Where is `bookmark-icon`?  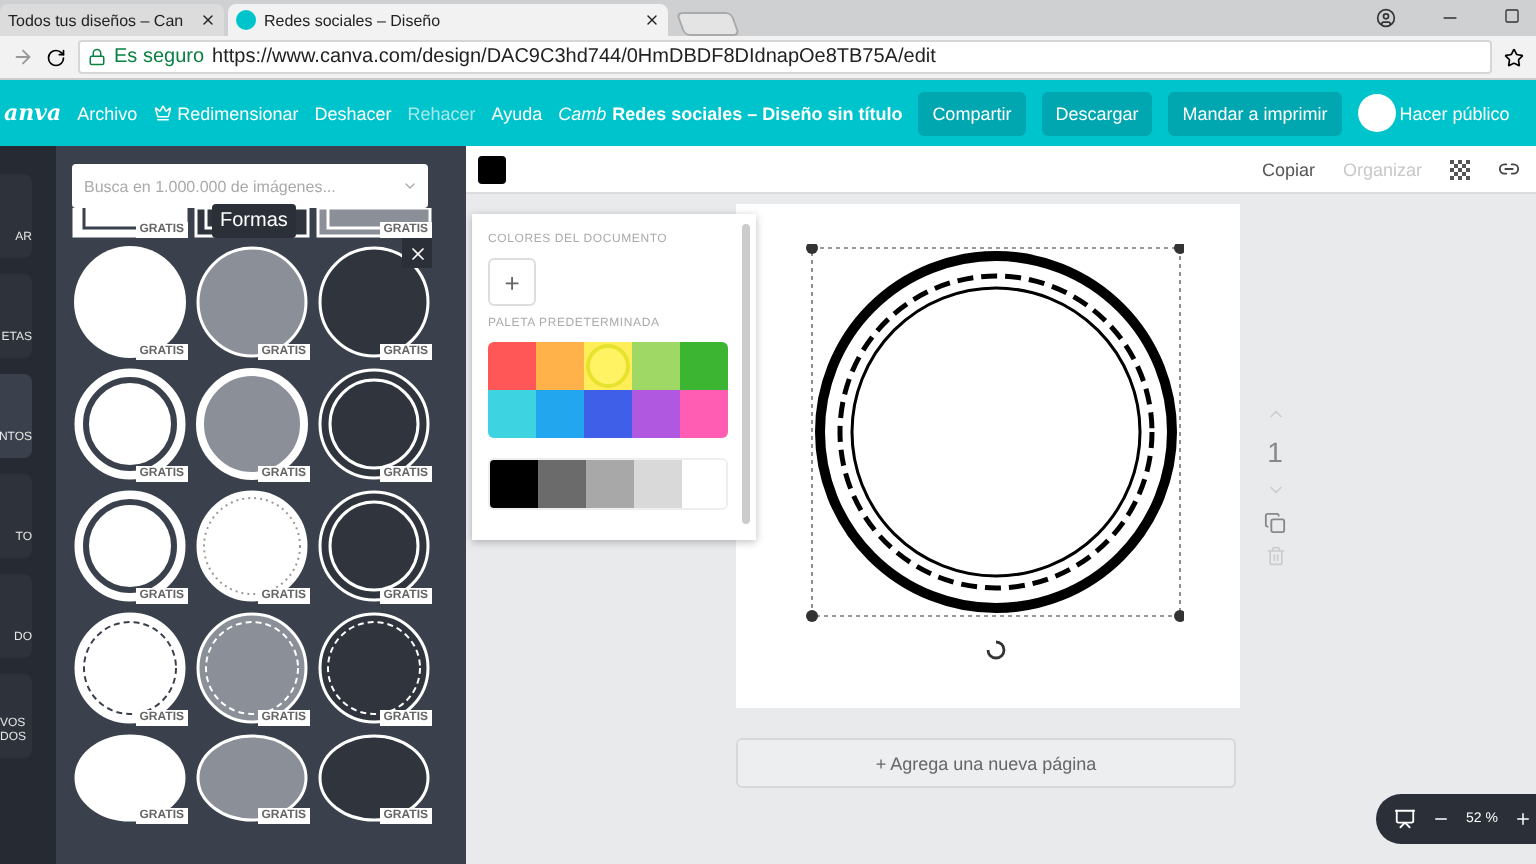
bookmark-icon is located at coordinates (1514, 57).